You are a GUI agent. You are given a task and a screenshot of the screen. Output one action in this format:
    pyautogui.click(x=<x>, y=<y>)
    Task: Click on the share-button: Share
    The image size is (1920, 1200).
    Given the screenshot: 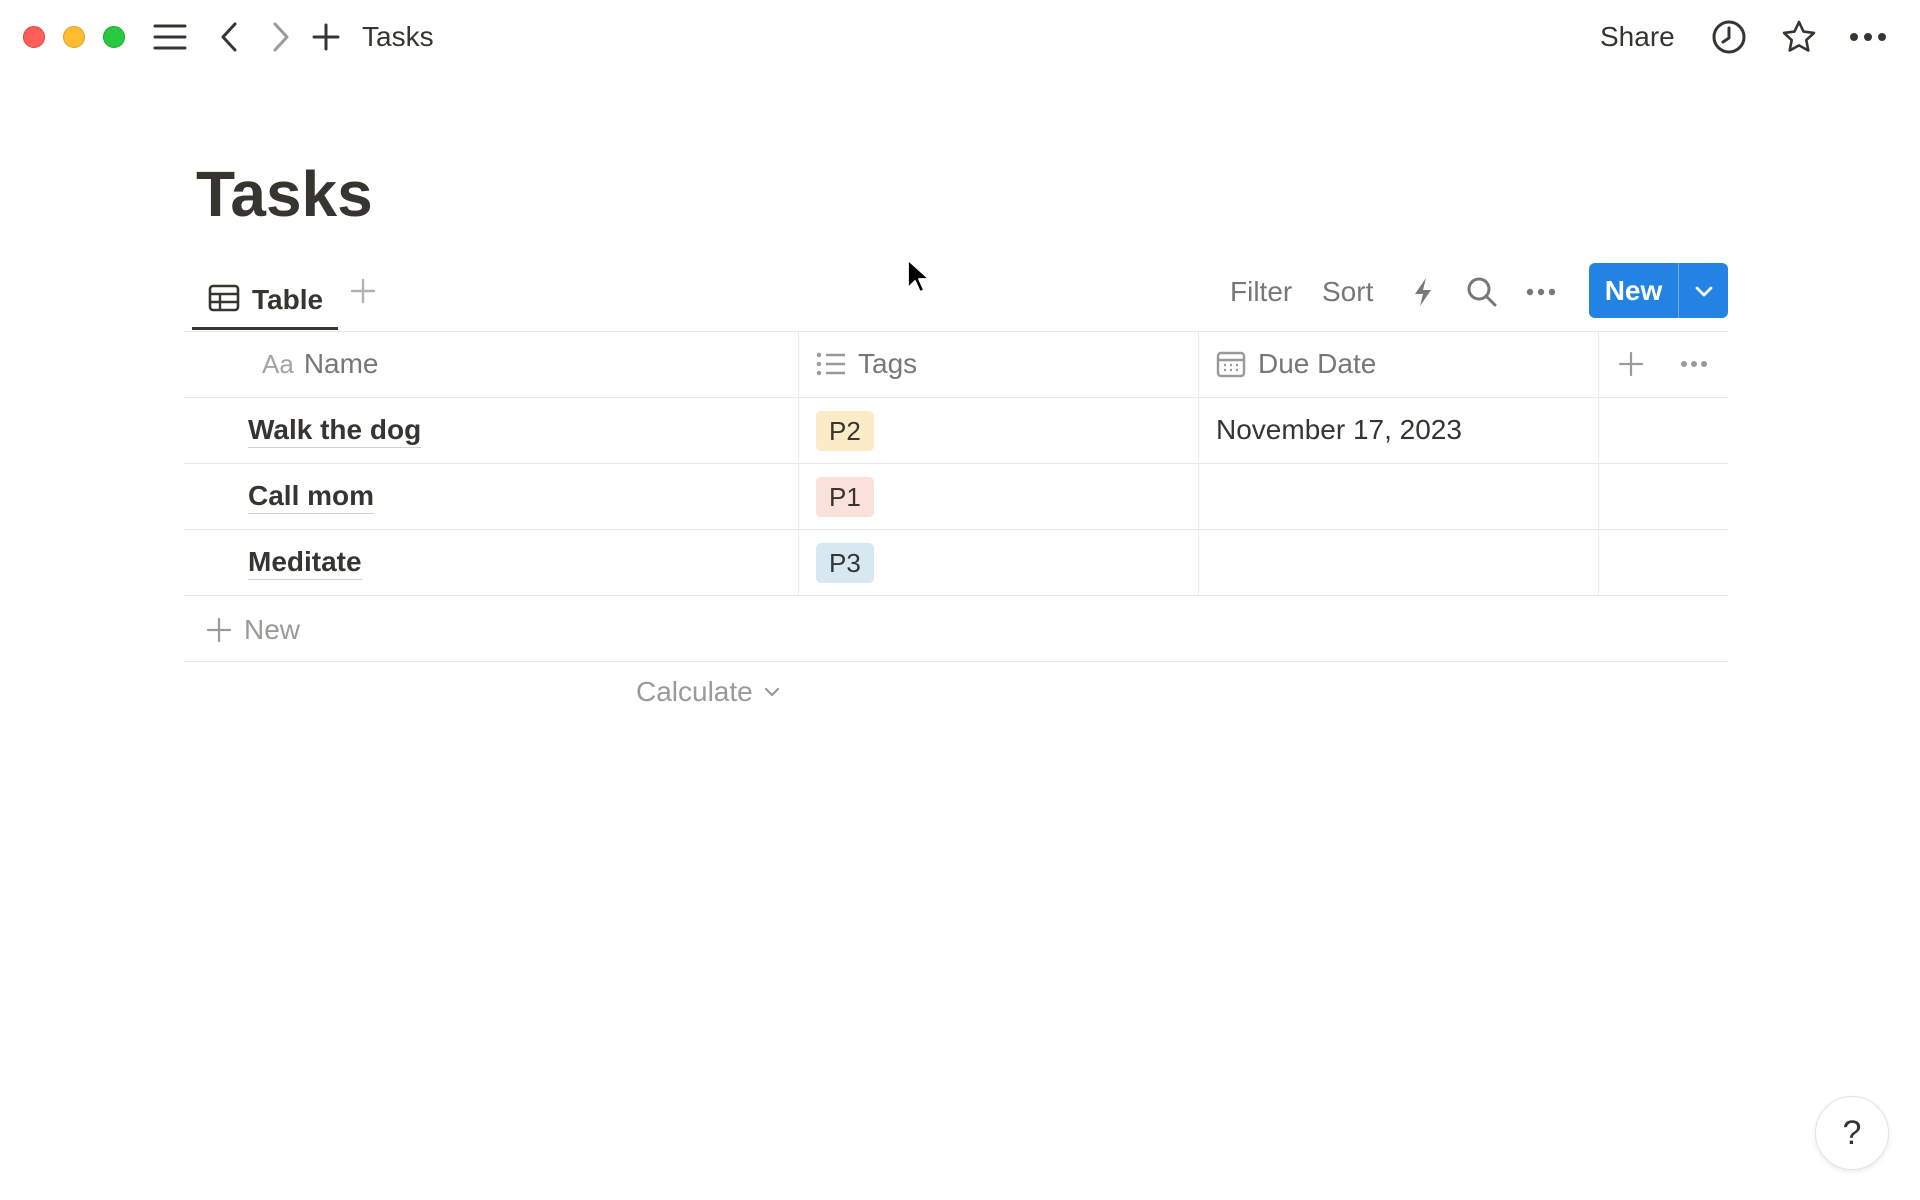 What is the action you would take?
    pyautogui.click(x=1637, y=37)
    